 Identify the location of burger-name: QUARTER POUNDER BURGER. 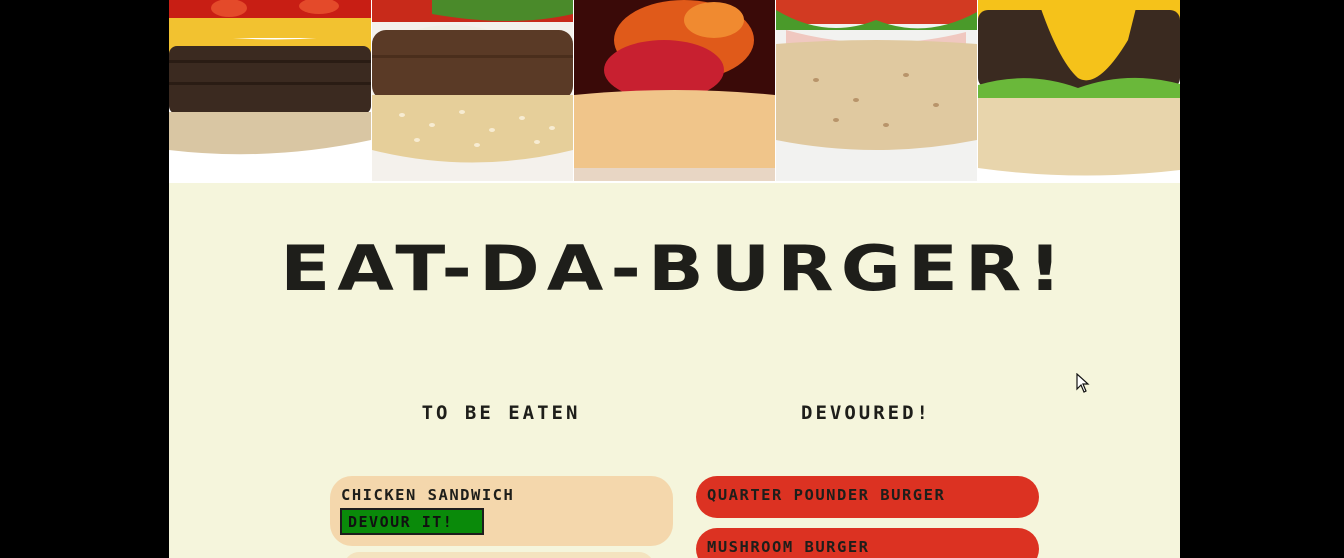
(826, 495).